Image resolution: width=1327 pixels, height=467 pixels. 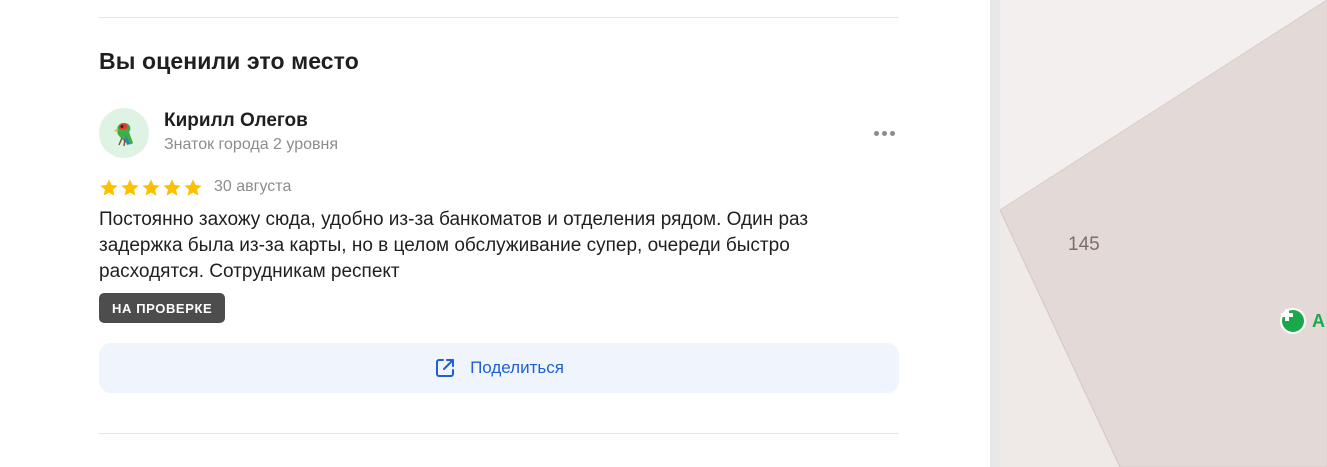 I want to click on map-poi: А, so click(x=1302, y=321).